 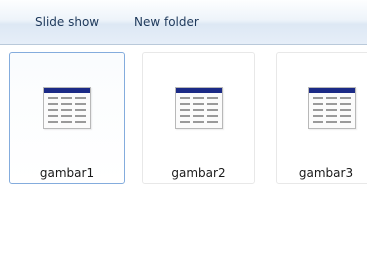 I want to click on slide-show-button: Slide show, so click(x=67, y=22).